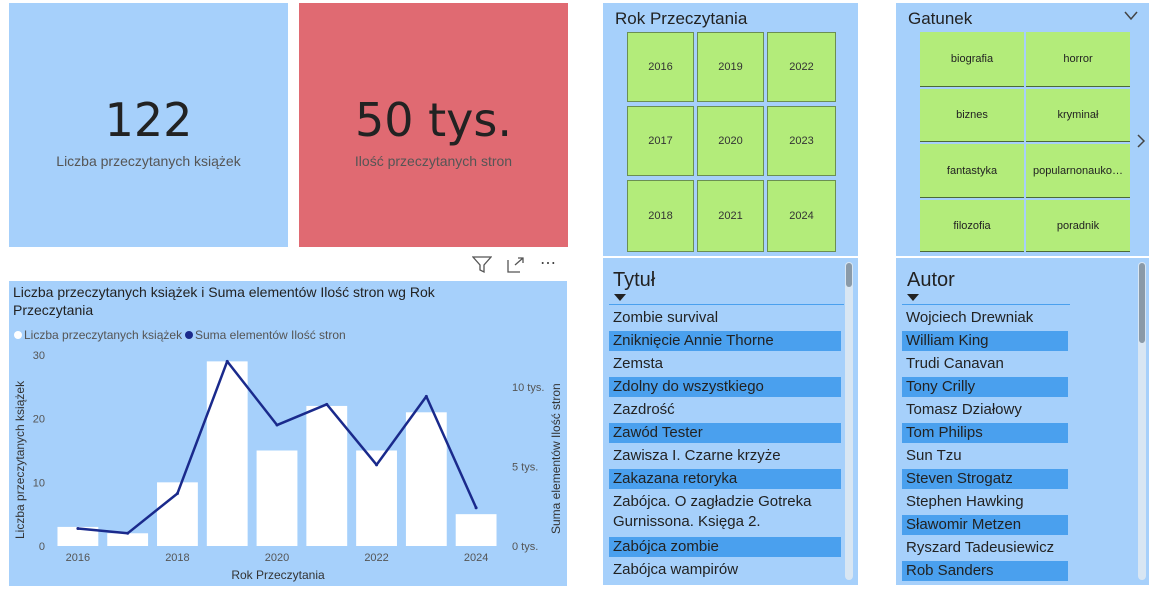 The width and height of the screenshot is (1155, 595). What do you see at coordinates (39, 420) in the screenshot?
I see `y-tick-label: 20` at bounding box center [39, 420].